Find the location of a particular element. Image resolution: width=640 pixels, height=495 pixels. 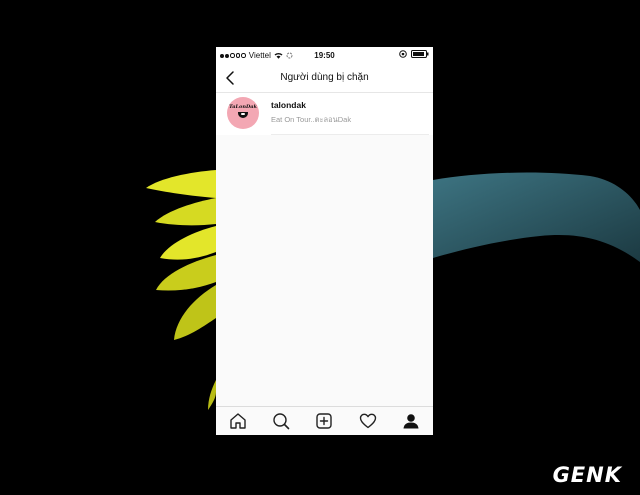

add-post-icon is located at coordinates (324, 421).